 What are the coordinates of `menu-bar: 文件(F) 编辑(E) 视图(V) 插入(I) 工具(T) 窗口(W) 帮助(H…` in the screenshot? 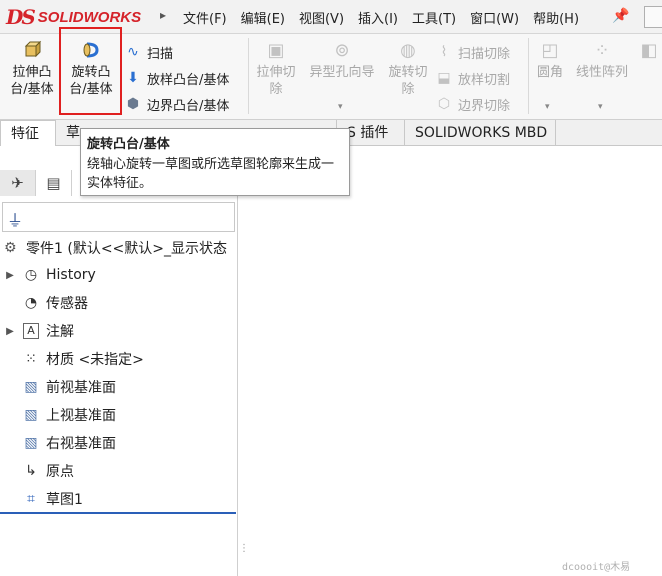 It's located at (381, 17).